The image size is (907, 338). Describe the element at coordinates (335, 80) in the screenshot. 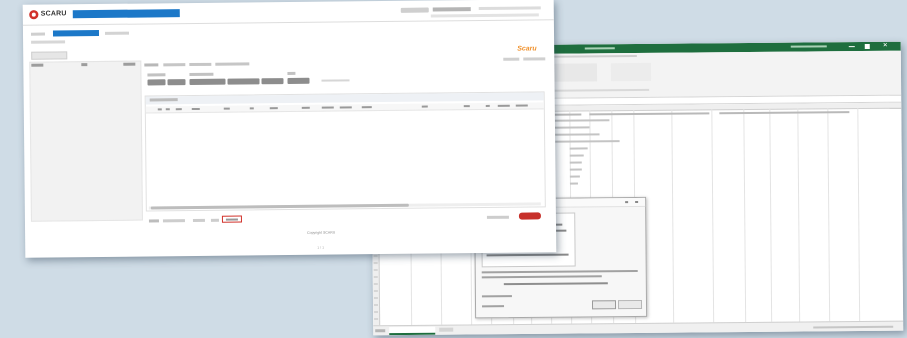

I see `filter-note` at that location.